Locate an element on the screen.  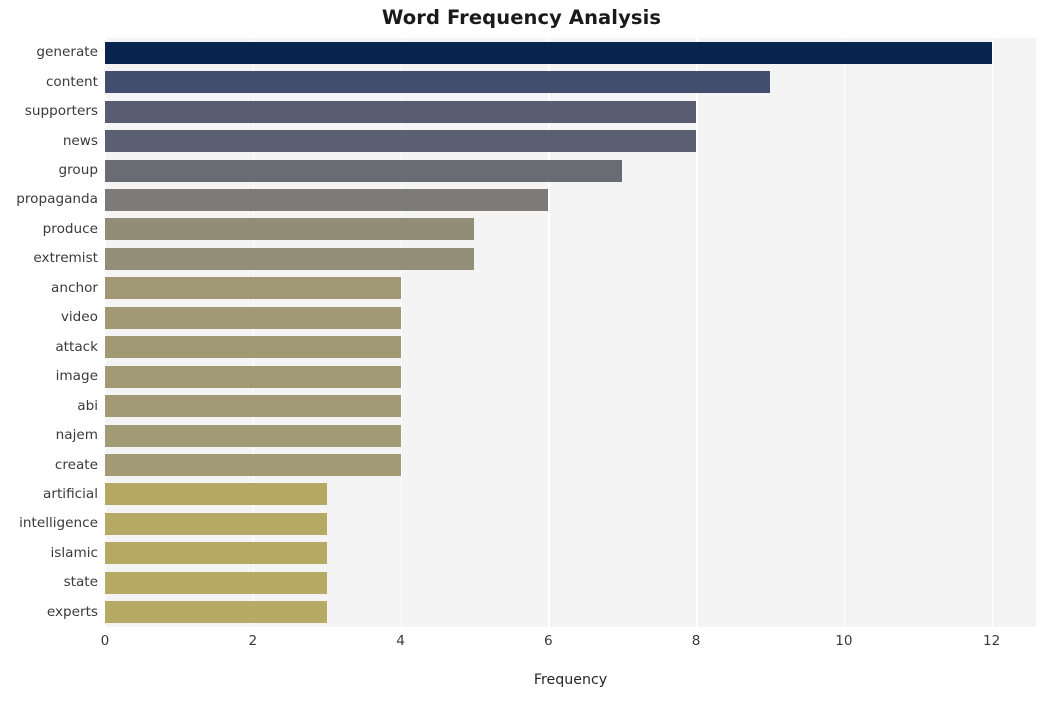
bar-anchor is located at coordinates (253, 288).